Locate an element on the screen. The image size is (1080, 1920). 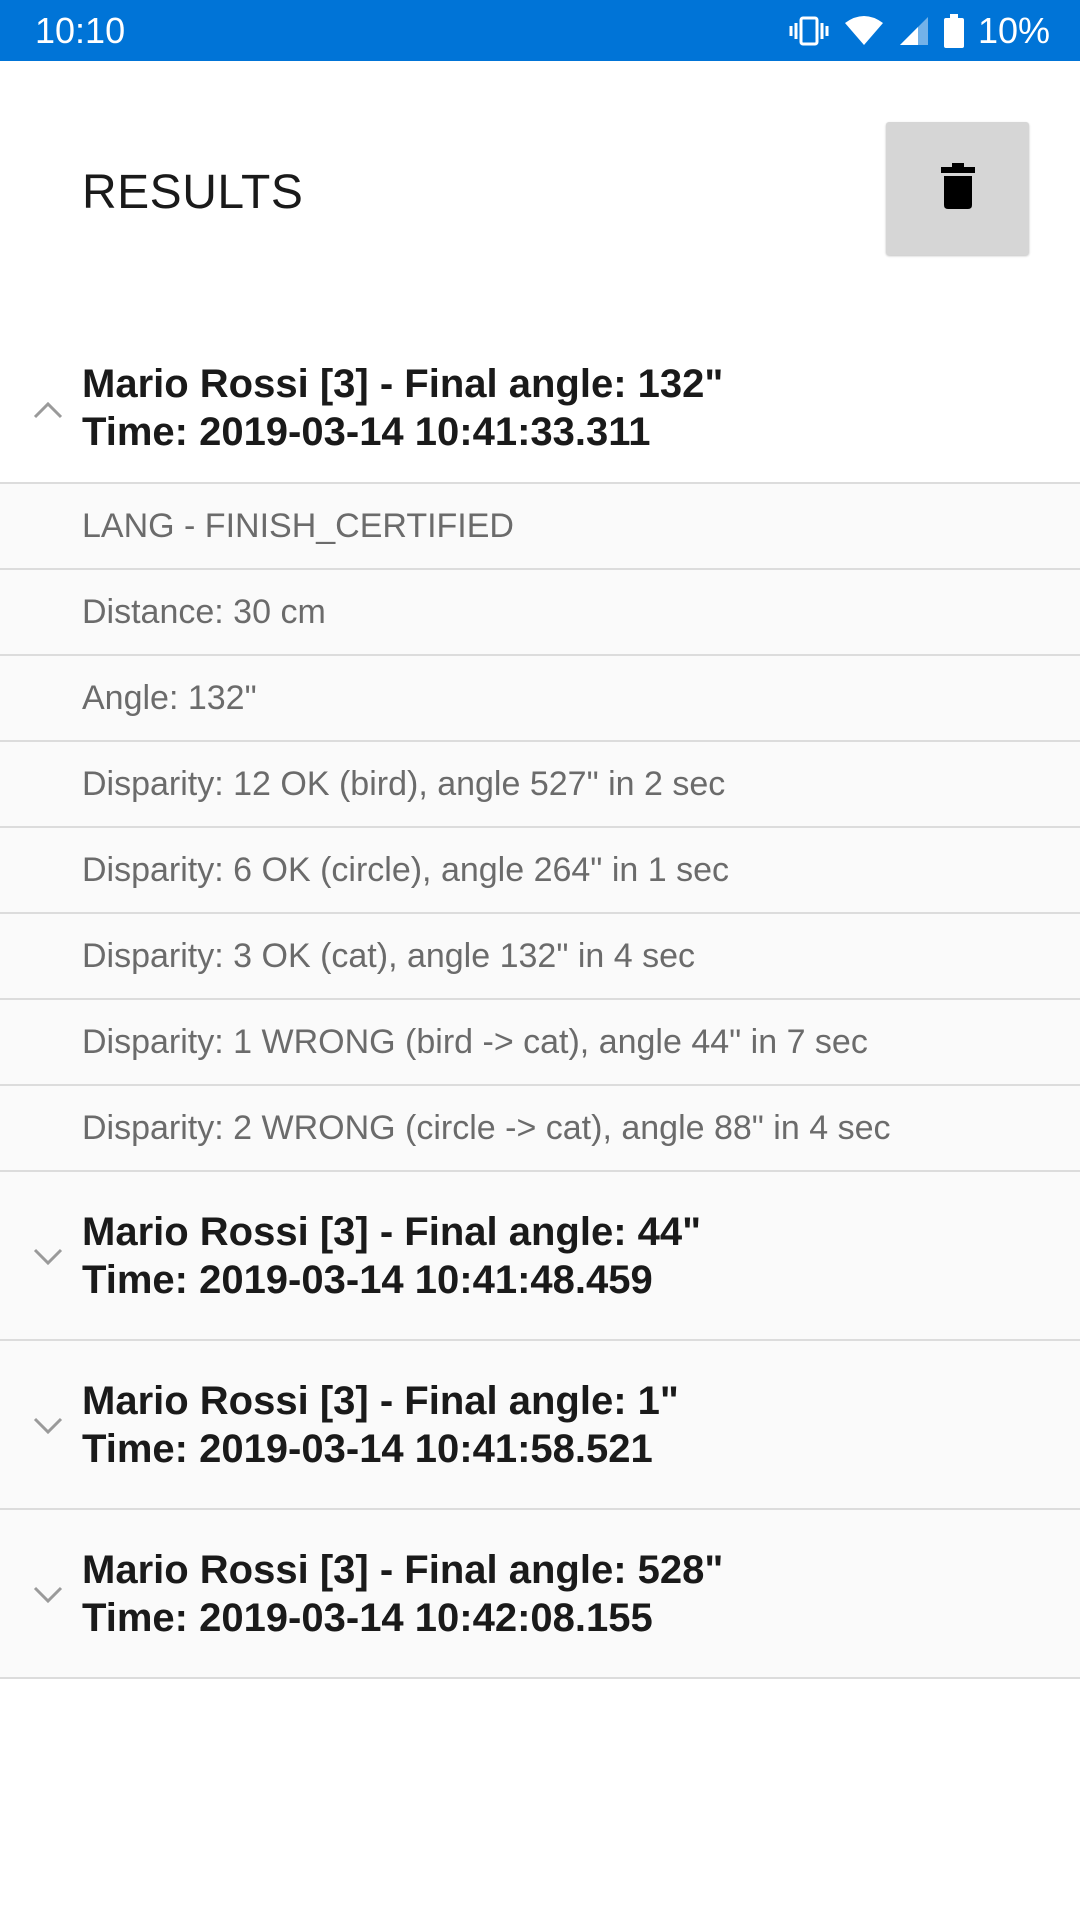
result-time: Time: 2019-03-14 10:41:58.521 is located at coordinates (367, 1448).